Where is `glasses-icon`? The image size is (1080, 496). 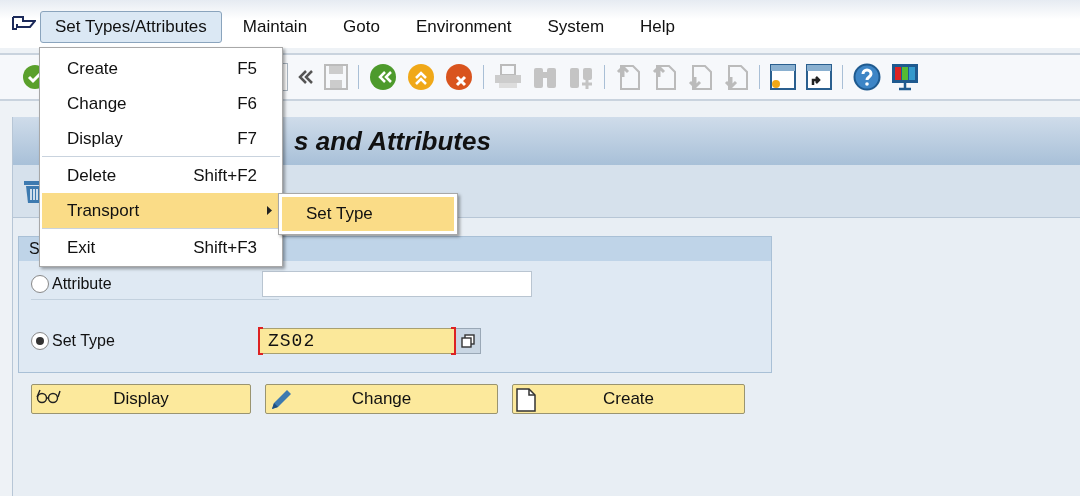
glasses-icon is located at coordinates (48, 396).